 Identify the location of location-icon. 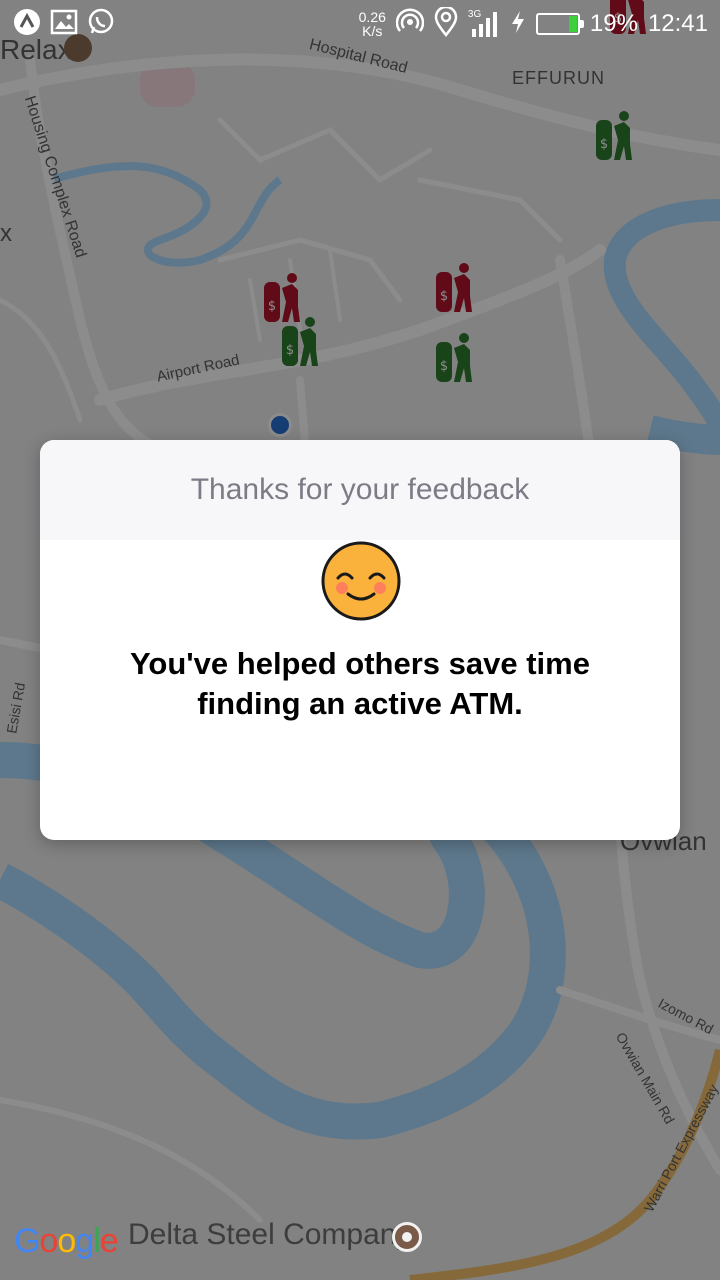
(446, 23).